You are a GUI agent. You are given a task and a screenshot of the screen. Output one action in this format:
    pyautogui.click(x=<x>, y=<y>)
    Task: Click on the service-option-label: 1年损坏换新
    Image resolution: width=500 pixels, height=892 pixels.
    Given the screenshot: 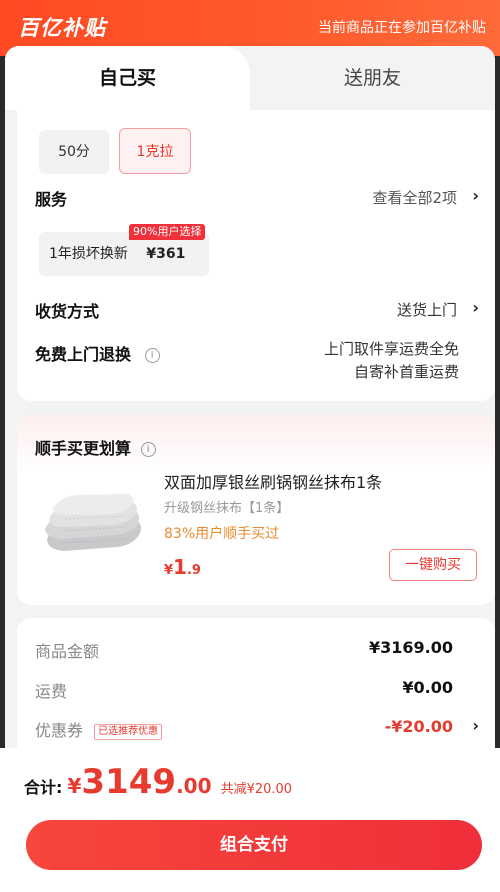 What is the action you would take?
    pyautogui.click(x=88, y=254)
    